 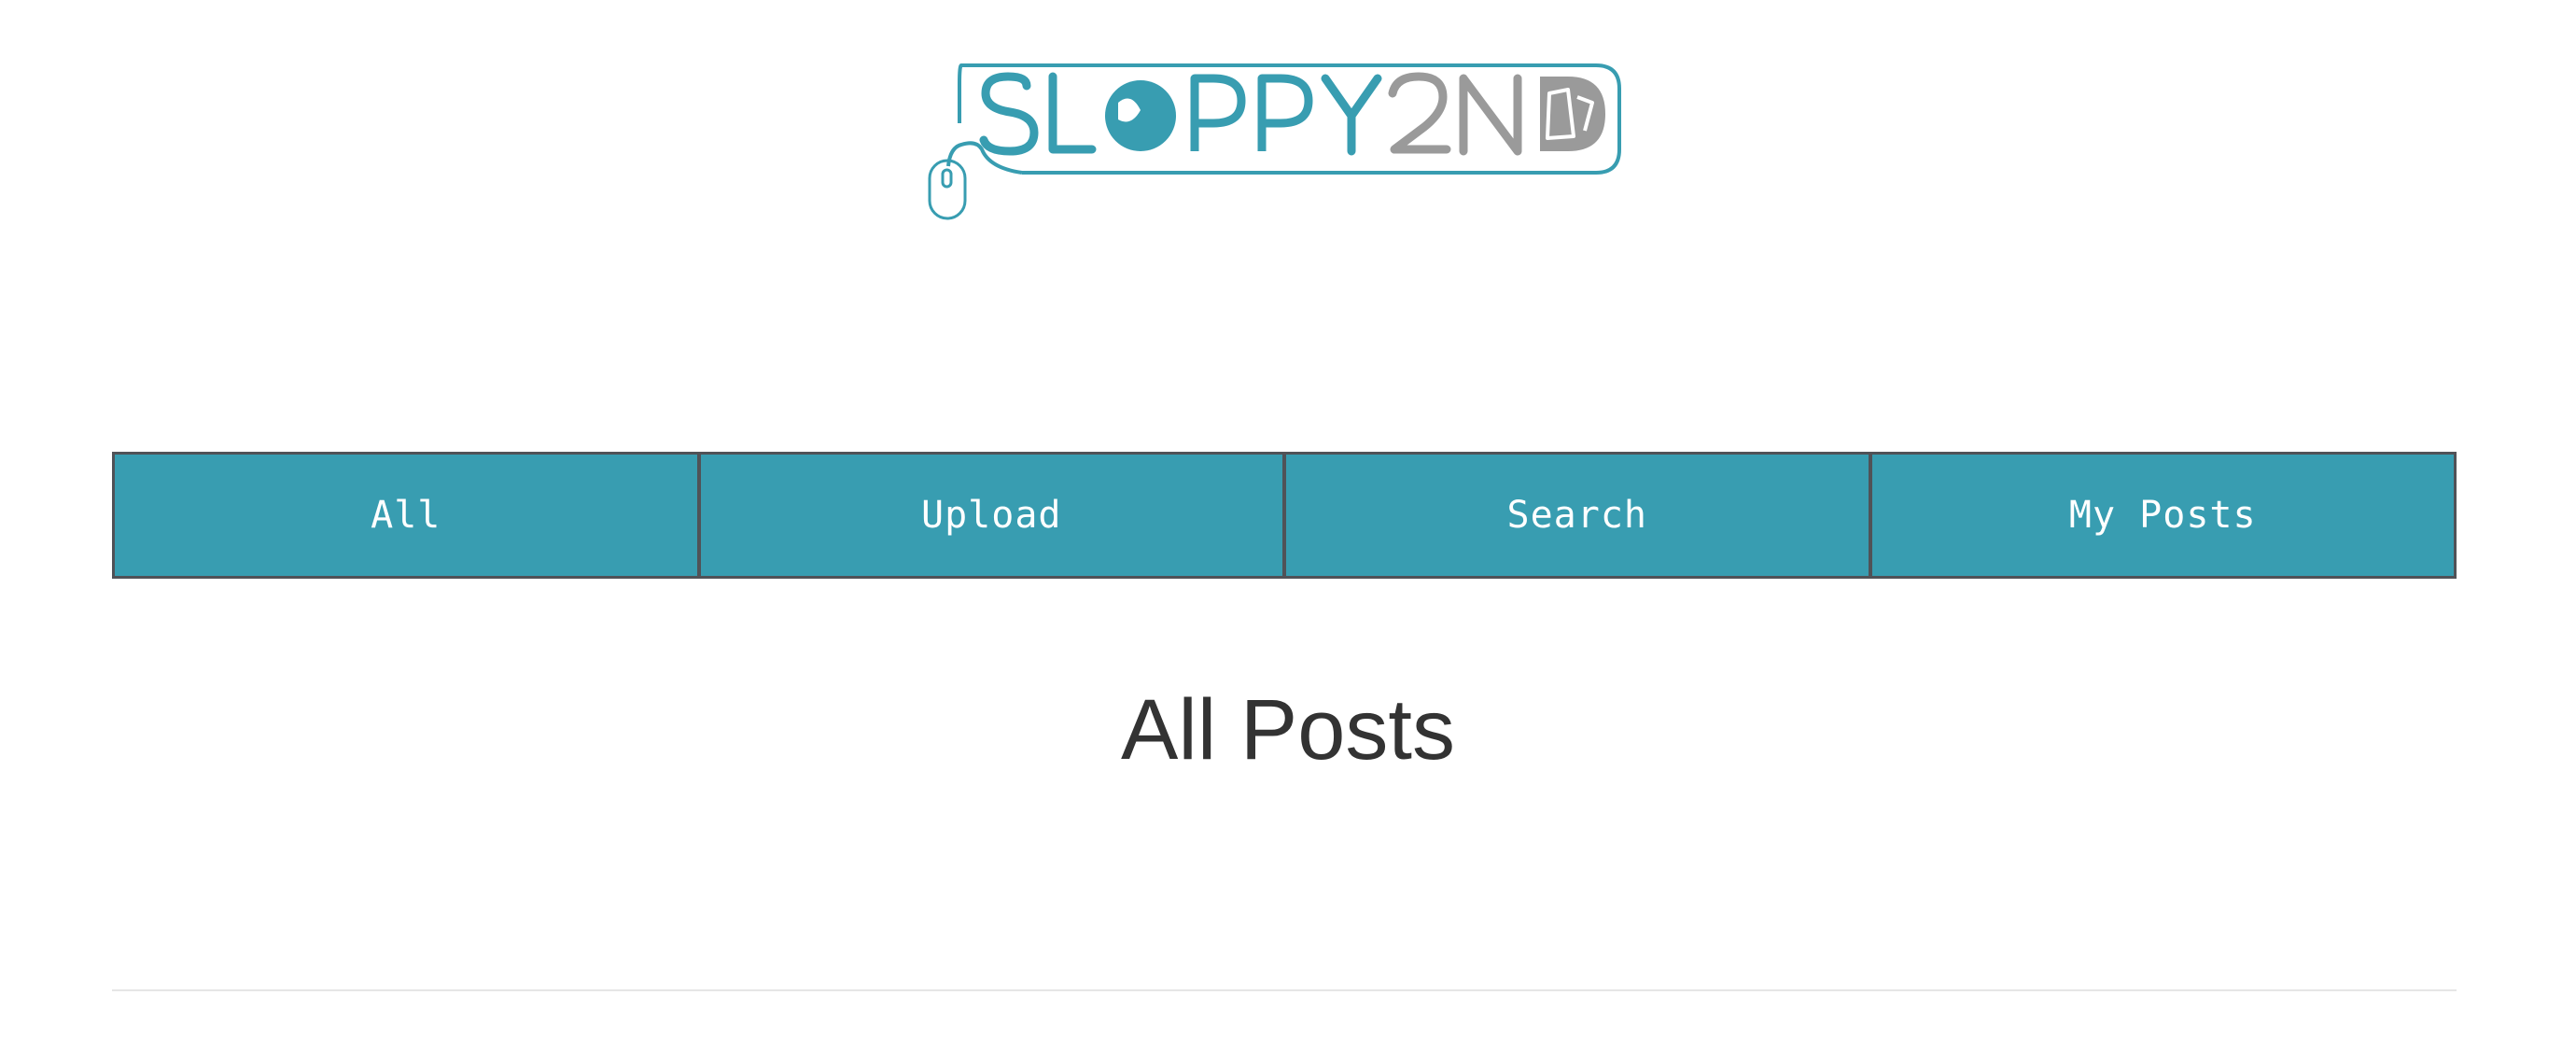 What do you see at coordinates (1284, 516) in the screenshot?
I see `main-nav: All Upload Search My Posts` at bounding box center [1284, 516].